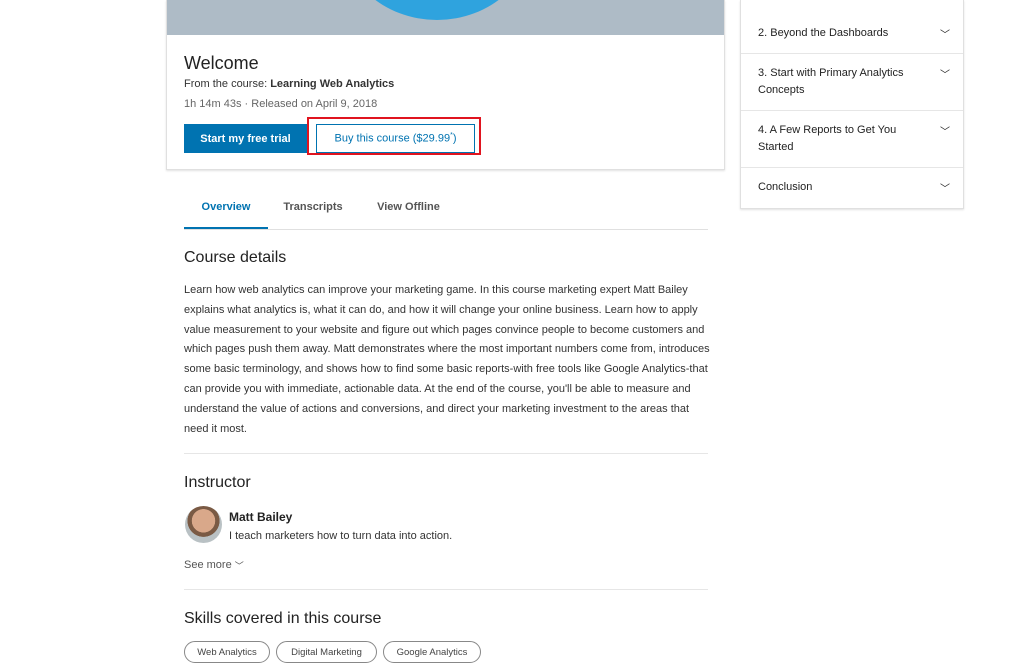 The width and height of the screenshot is (1024, 669). I want to click on highlight-annotation, so click(394, 136).